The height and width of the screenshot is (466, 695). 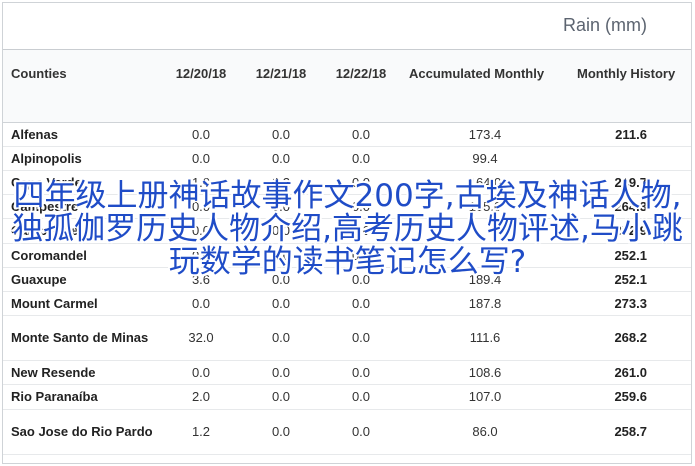 What do you see at coordinates (82, 158) in the screenshot?
I see `county-name: Alpinopolis` at bounding box center [82, 158].